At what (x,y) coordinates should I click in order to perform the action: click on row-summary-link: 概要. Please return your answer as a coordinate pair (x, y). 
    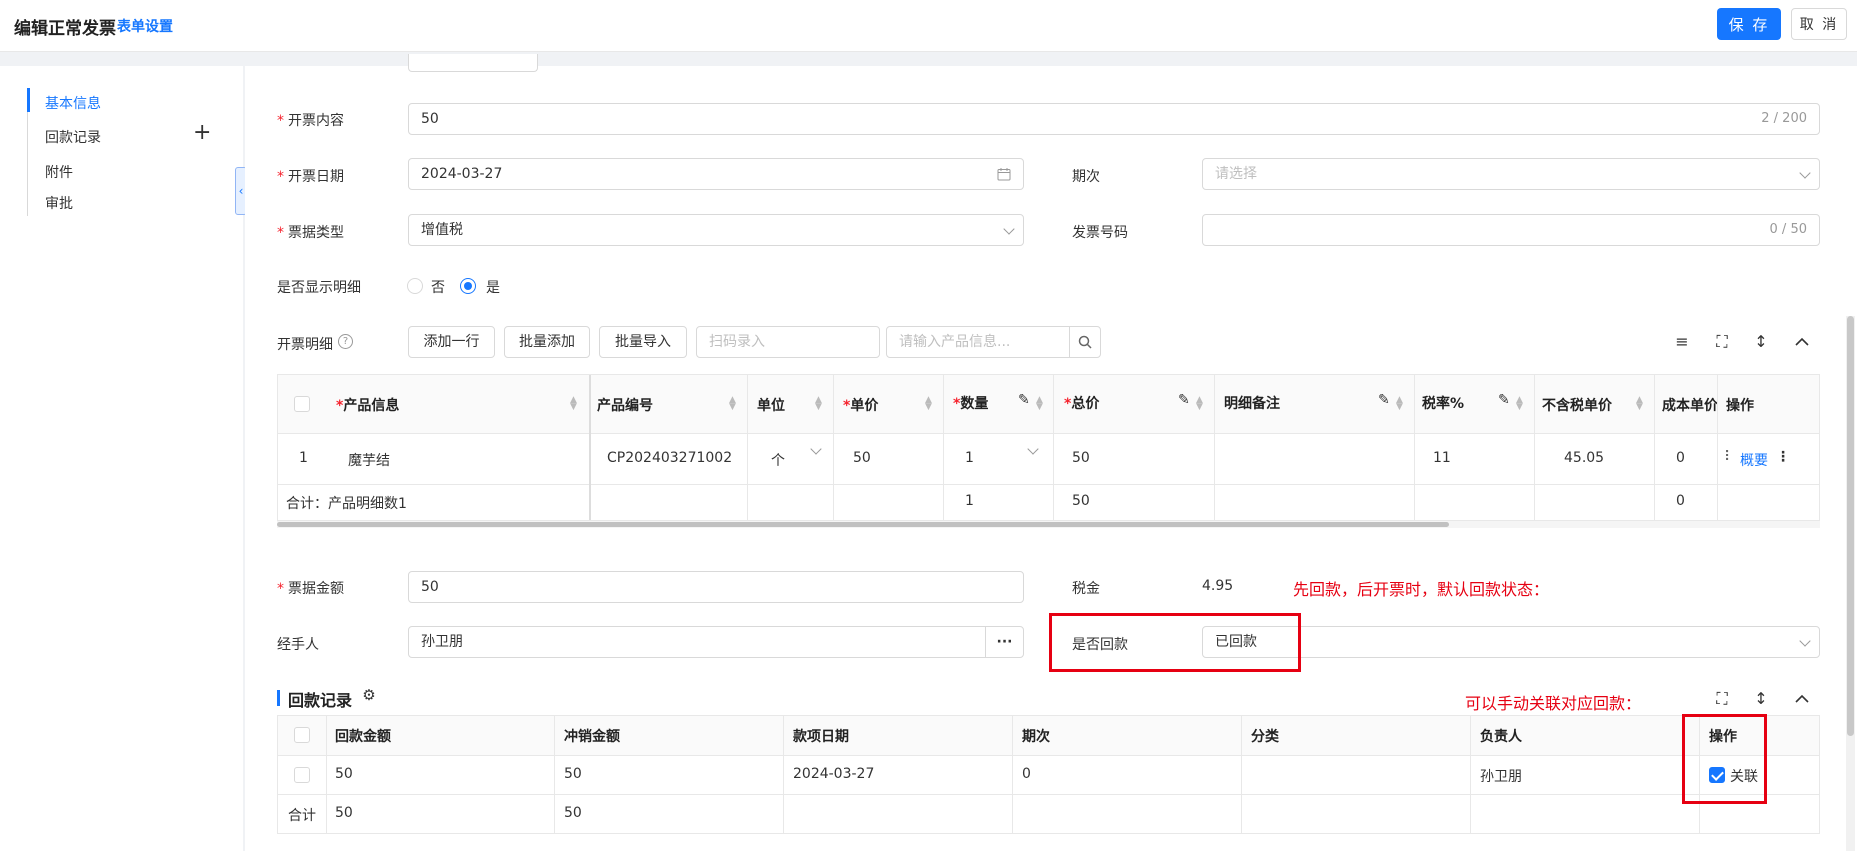
    Looking at the image, I should click on (1754, 460).